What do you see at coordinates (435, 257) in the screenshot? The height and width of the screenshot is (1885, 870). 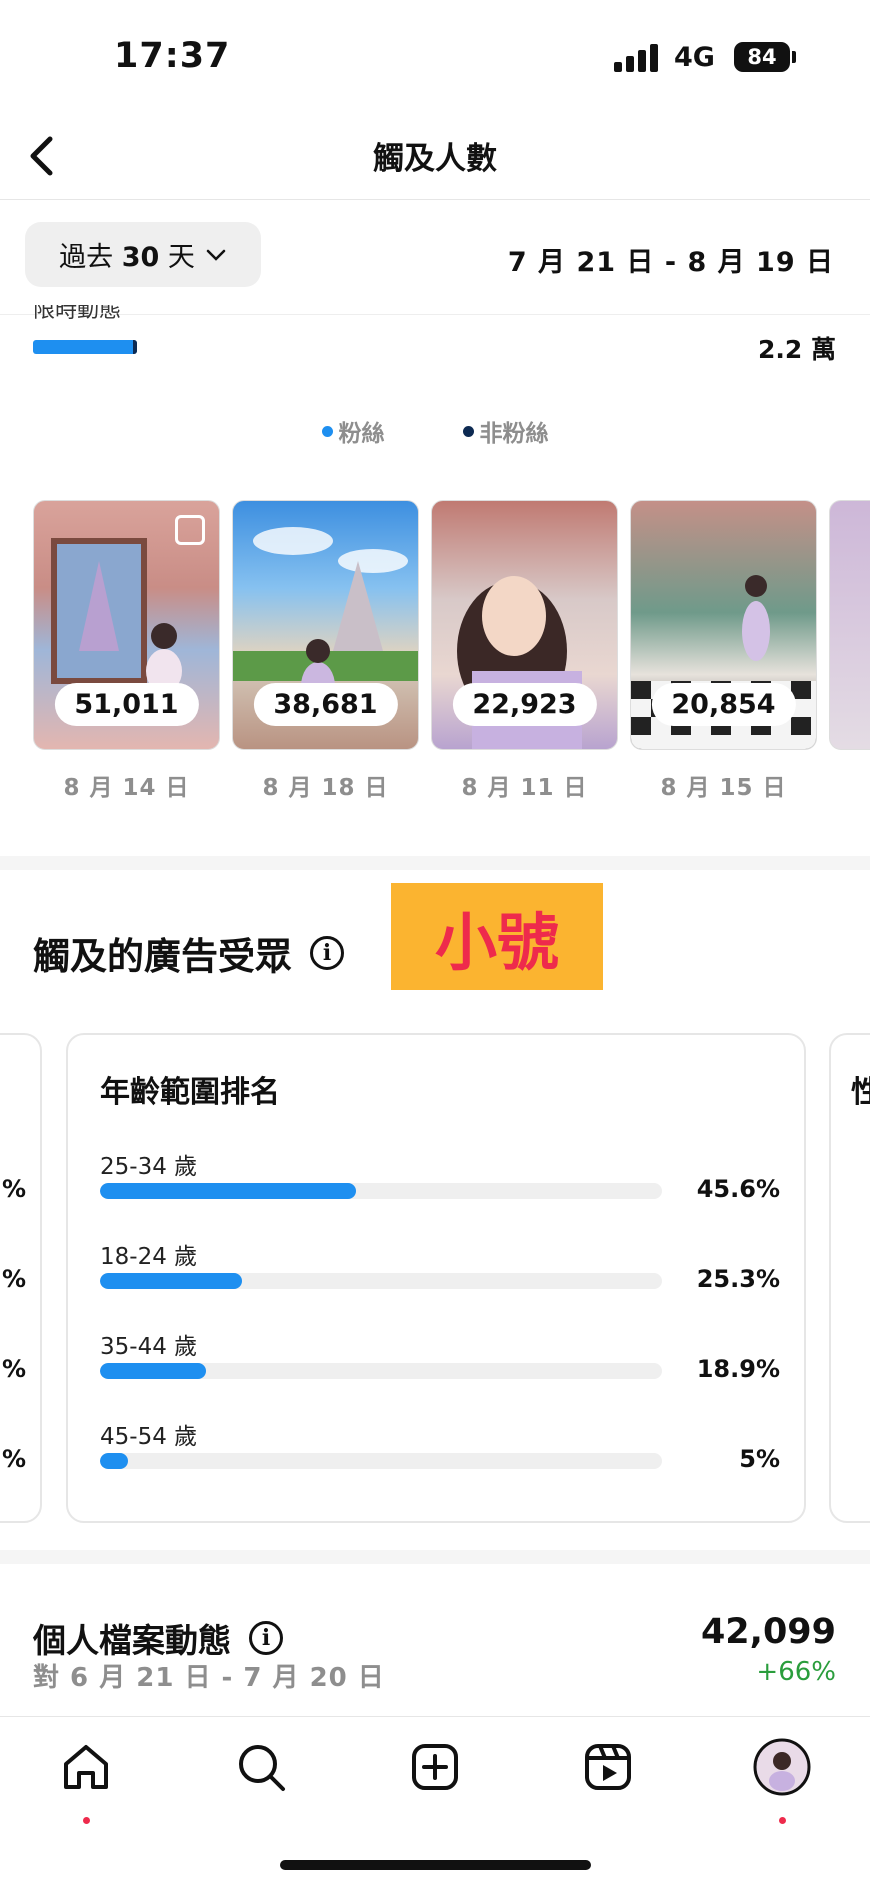 I see `date-filter-row: 過去 30 天 7 月 21 日 - 8 月 19 日` at bounding box center [435, 257].